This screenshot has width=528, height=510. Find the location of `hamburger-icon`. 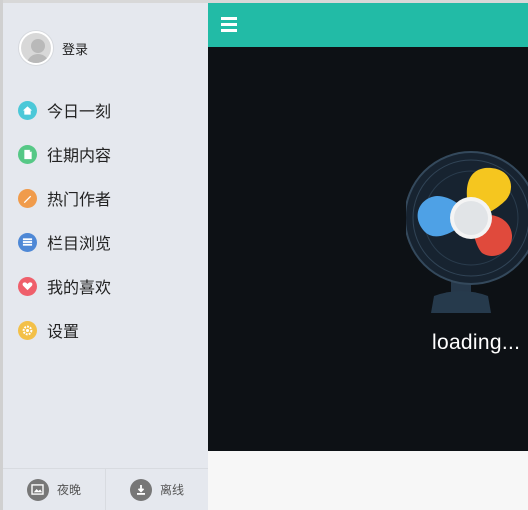

hamburger-icon is located at coordinates (229, 18).